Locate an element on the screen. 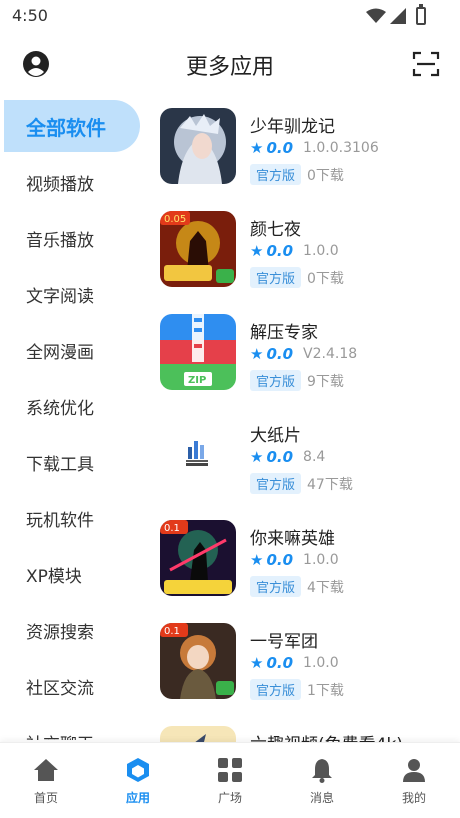  list-item: 少年驯龙记 ★ 0.0 1.0.0.3106 官方版 0下载 is located at coordinates (310, 144).